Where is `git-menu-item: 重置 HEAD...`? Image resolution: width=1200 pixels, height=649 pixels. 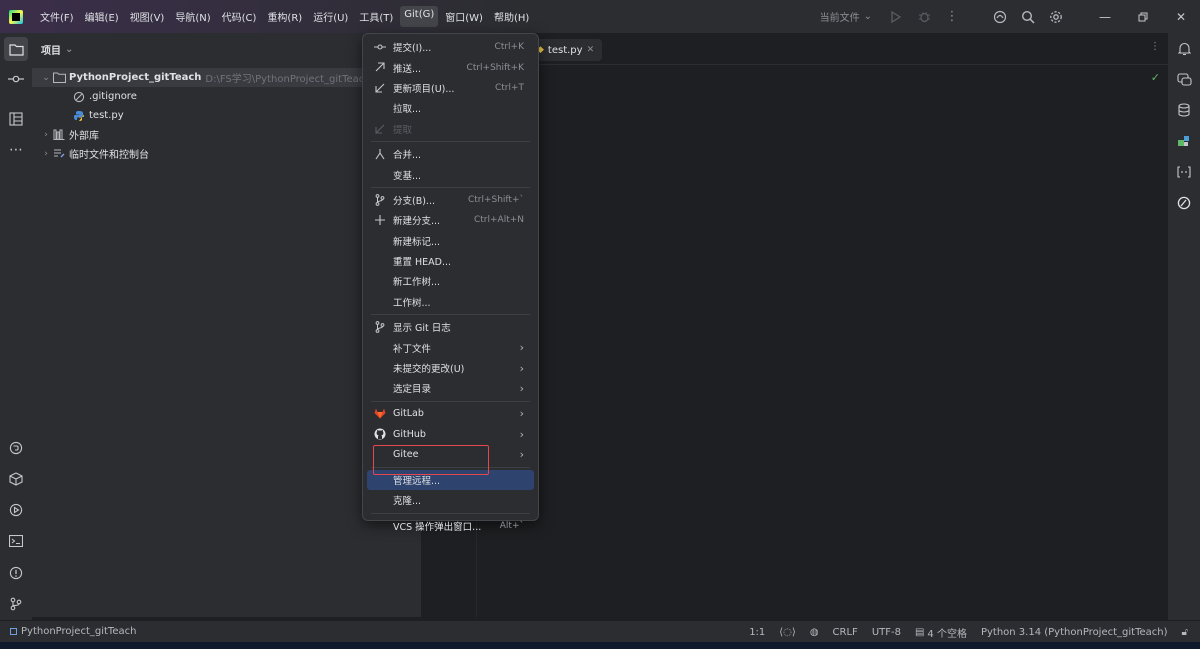
git-menu-item: 重置 HEAD... is located at coordinates (450, 261).